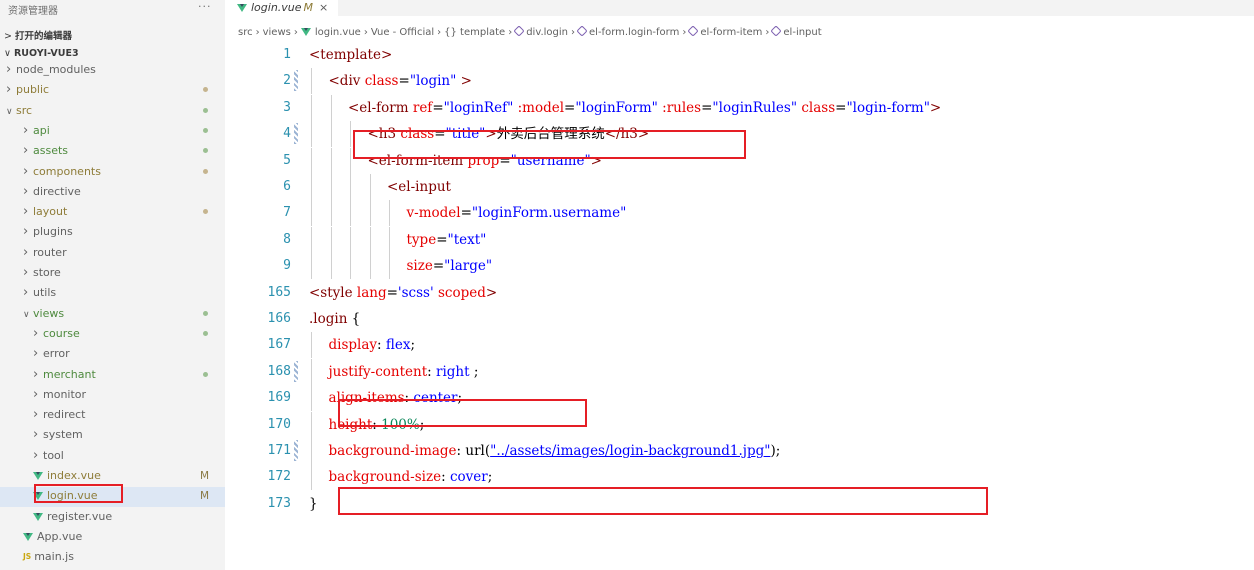 This screenshot has height=570, width=1254. I want to click on tree-item: JS main.js, so click(112, 558).